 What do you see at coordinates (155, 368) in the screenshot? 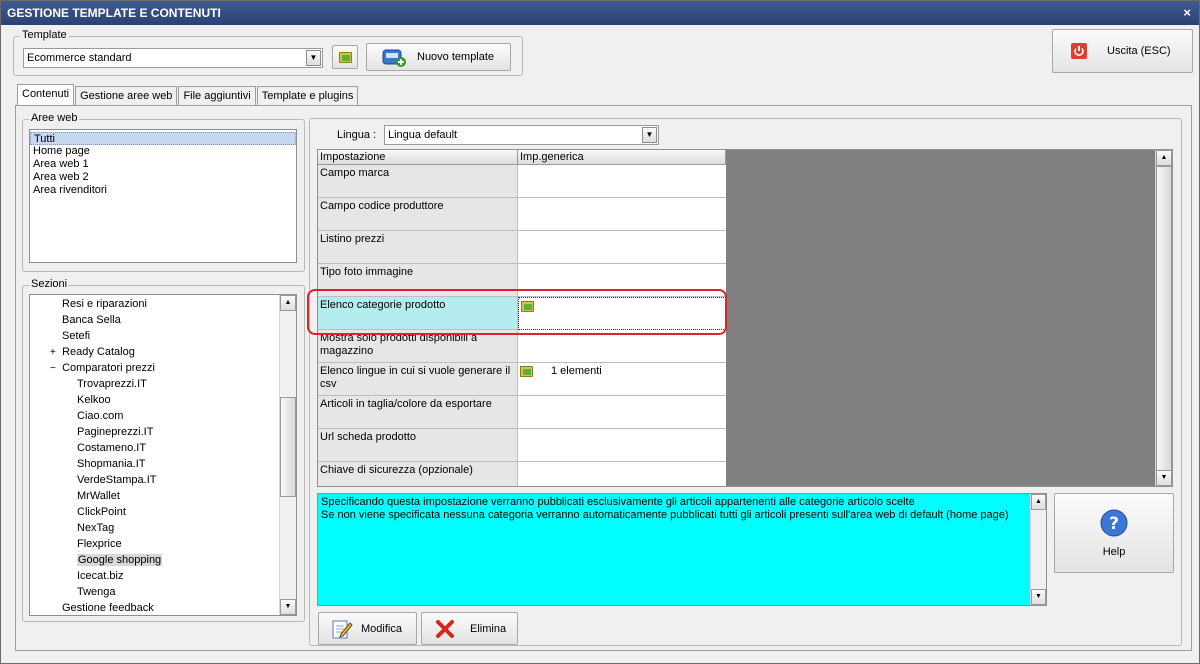
I see `tree-item: − Comparatori prezzi` at bounding box center [155, 368].